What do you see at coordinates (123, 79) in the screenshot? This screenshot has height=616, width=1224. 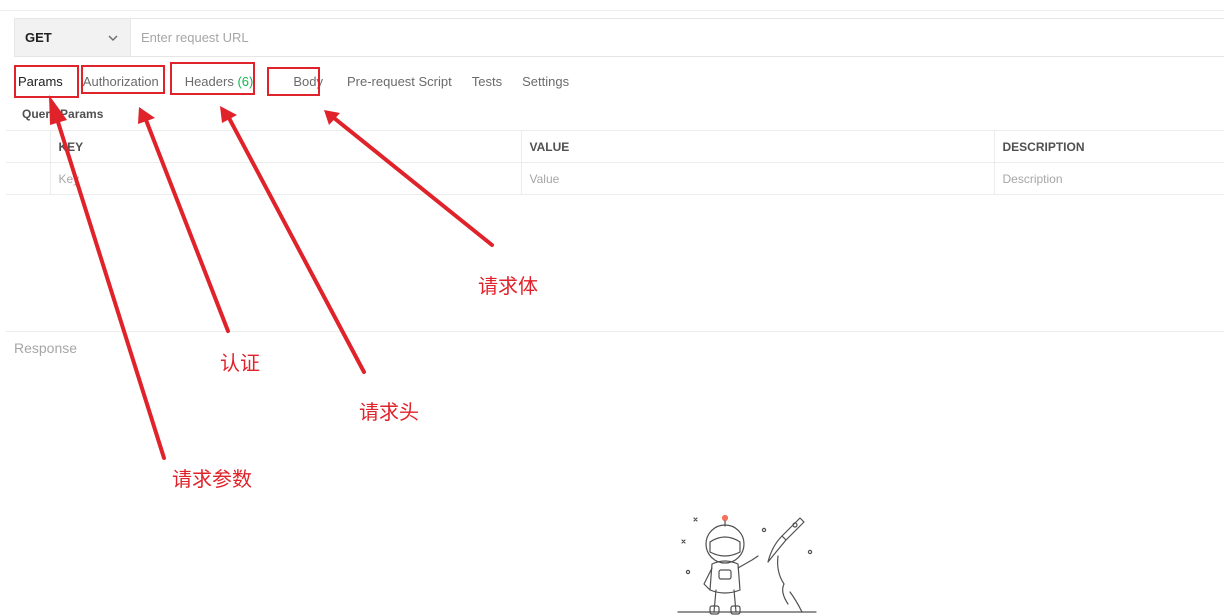 I see `authorization-highlight-box` at bounding box center [123, 79].